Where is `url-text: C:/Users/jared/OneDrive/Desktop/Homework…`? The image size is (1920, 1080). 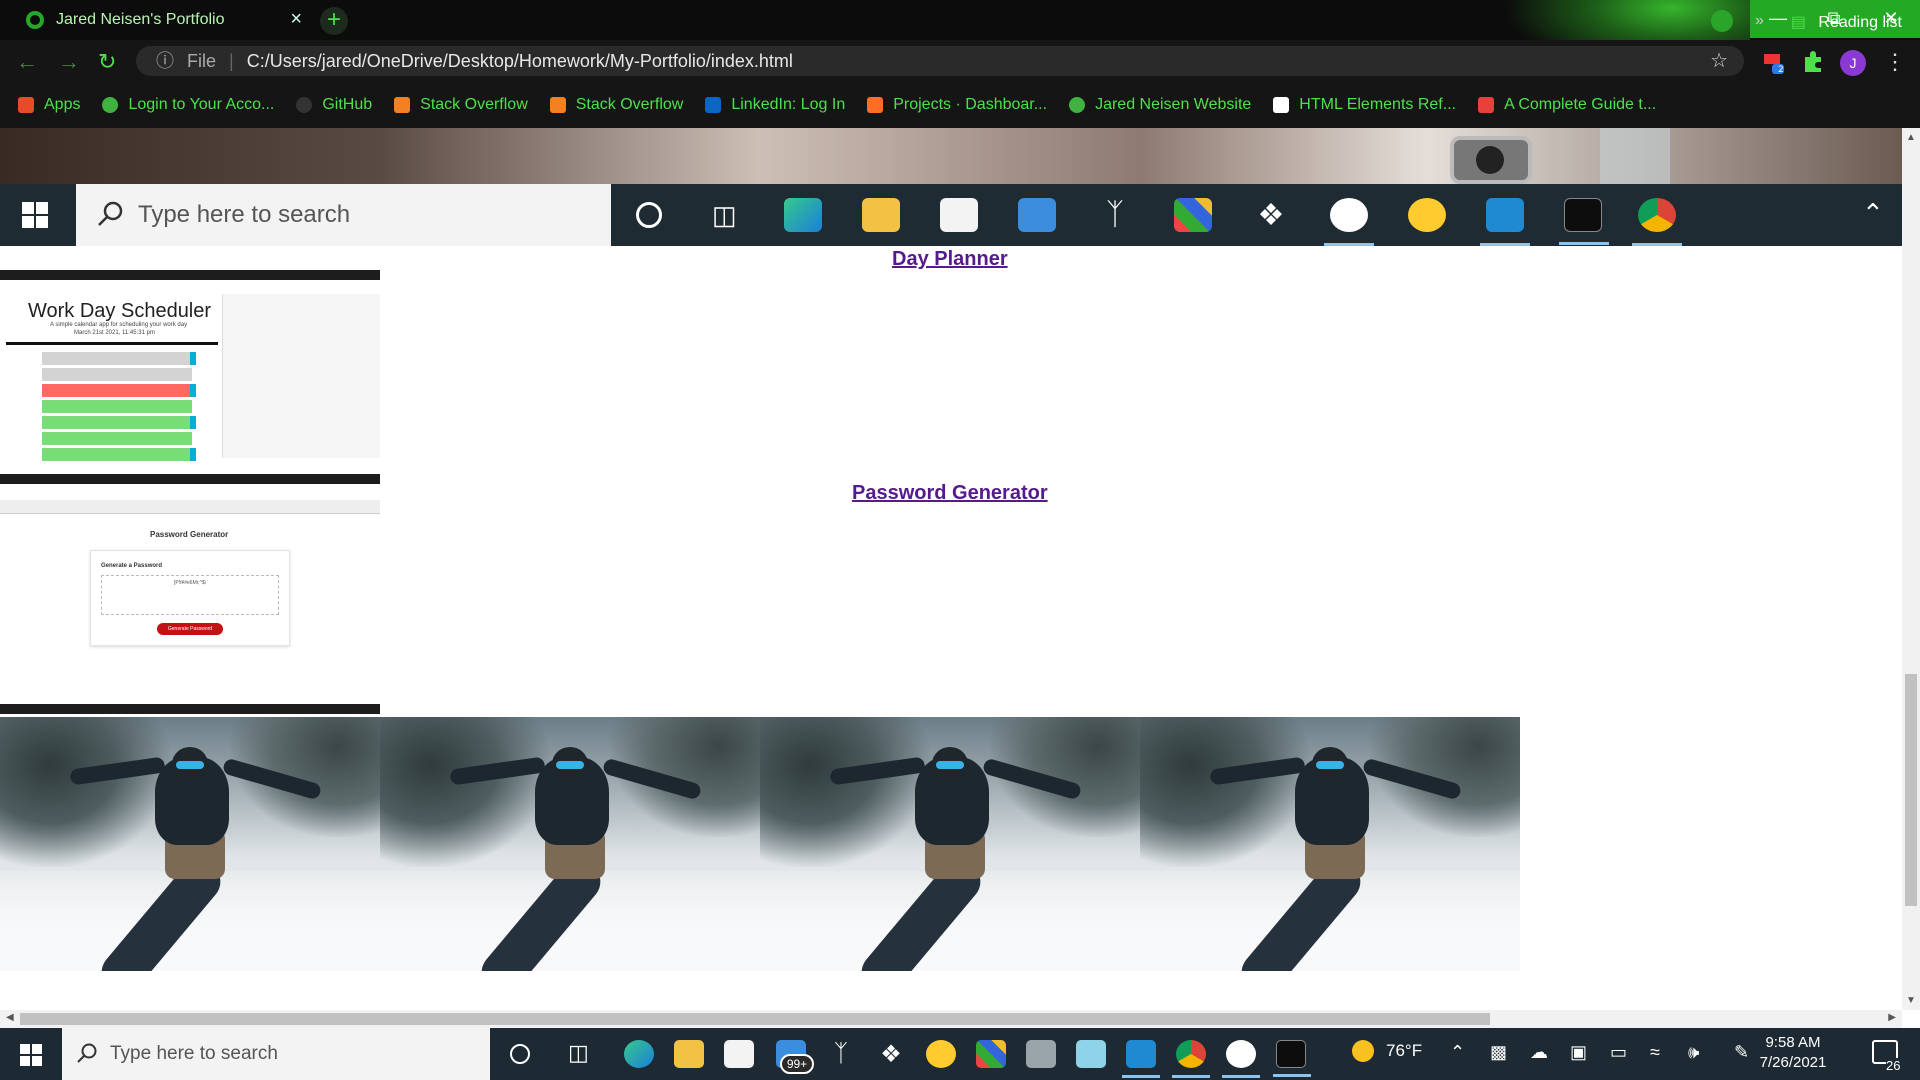
url-text: C:/Users/jared/OneDrive/Desktop/Homework… is located at coordinates (519, 61).